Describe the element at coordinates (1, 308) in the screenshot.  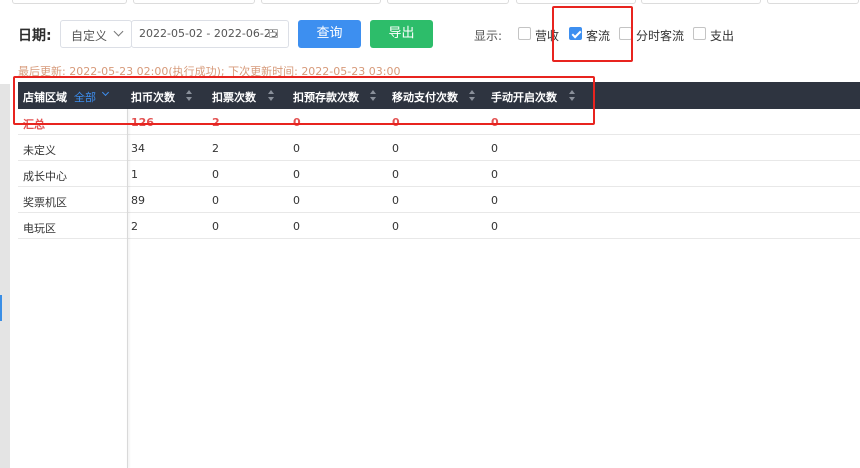
I see `left-rail-marker` at that location.